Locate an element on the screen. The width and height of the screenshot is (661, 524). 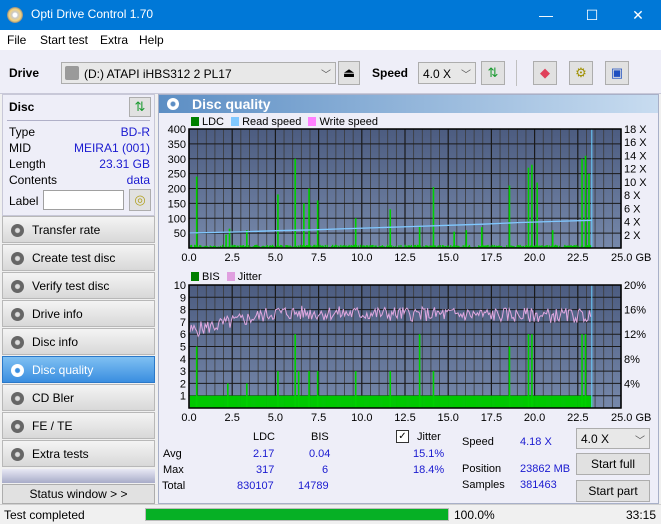
nav-label: Drive info is located at coordinates (57, 314).